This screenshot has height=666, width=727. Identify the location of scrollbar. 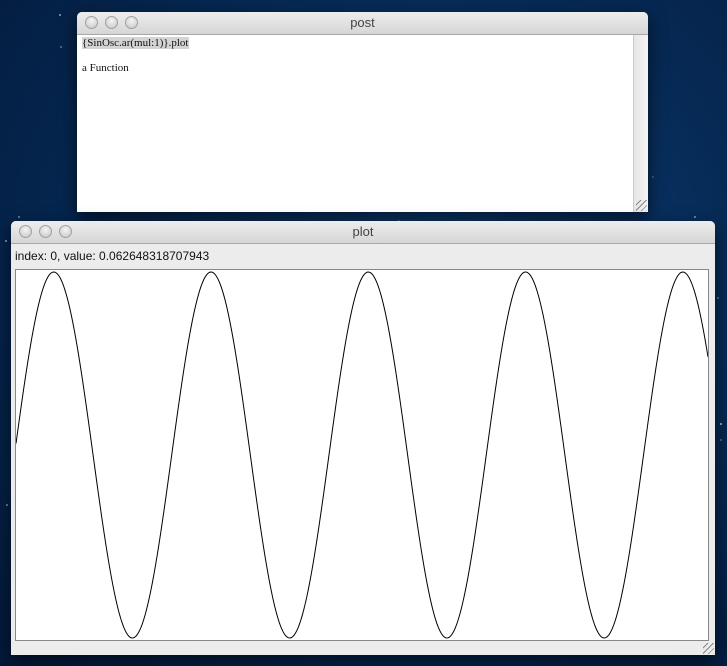
(640, 123).